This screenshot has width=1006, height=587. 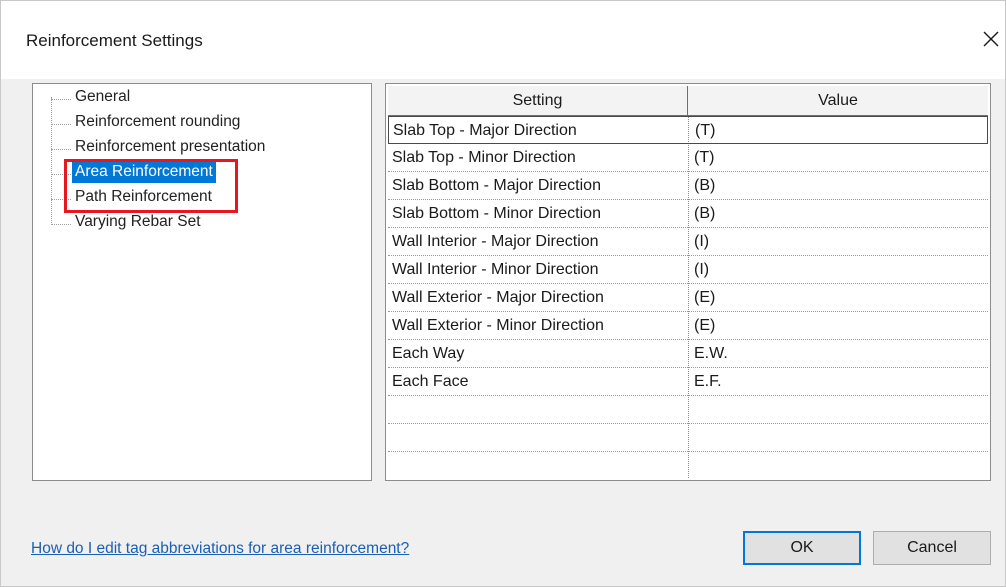 What do you see at coordinates (157, 122) in the screenshot?
I see `tree-item-label: Reinforcement rounding` at bounding box center [157, 122].